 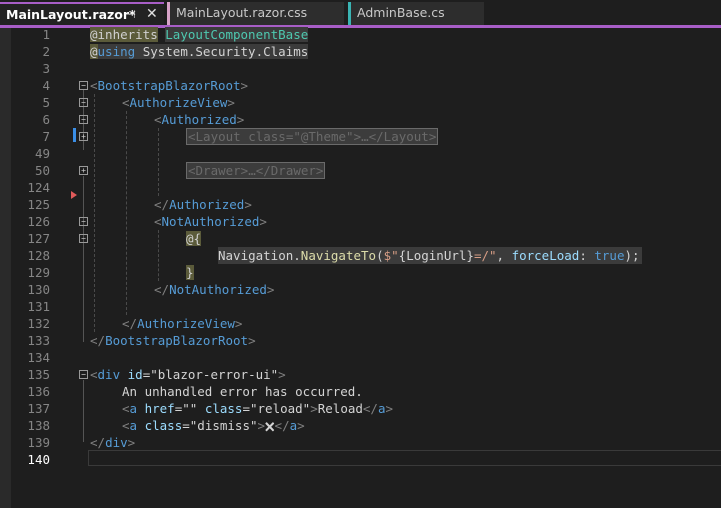 What do you see at coordinates (94, 51) in the screenshot?
I see `directive: @` at bounding box center [94, 51].